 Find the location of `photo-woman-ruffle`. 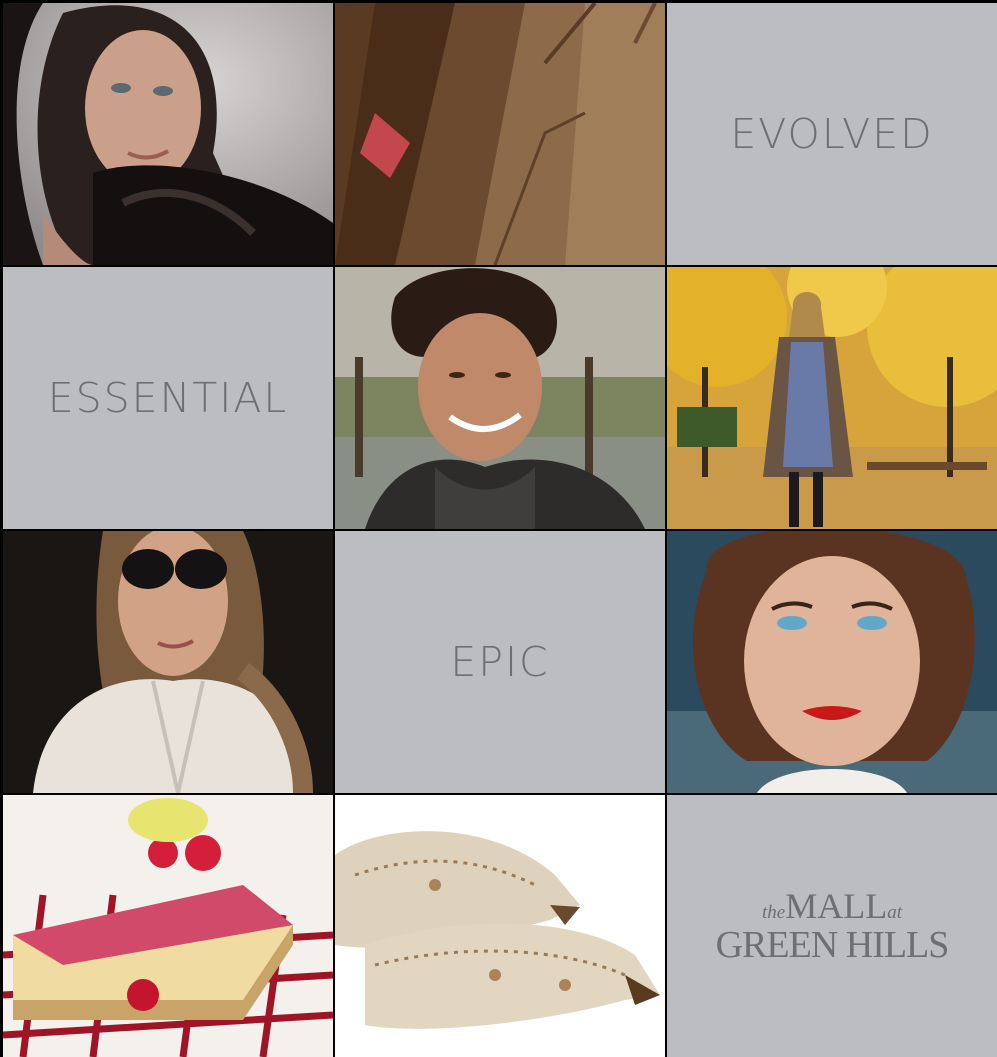

photo-woman-ruffle is located at coordinates (168, 134).